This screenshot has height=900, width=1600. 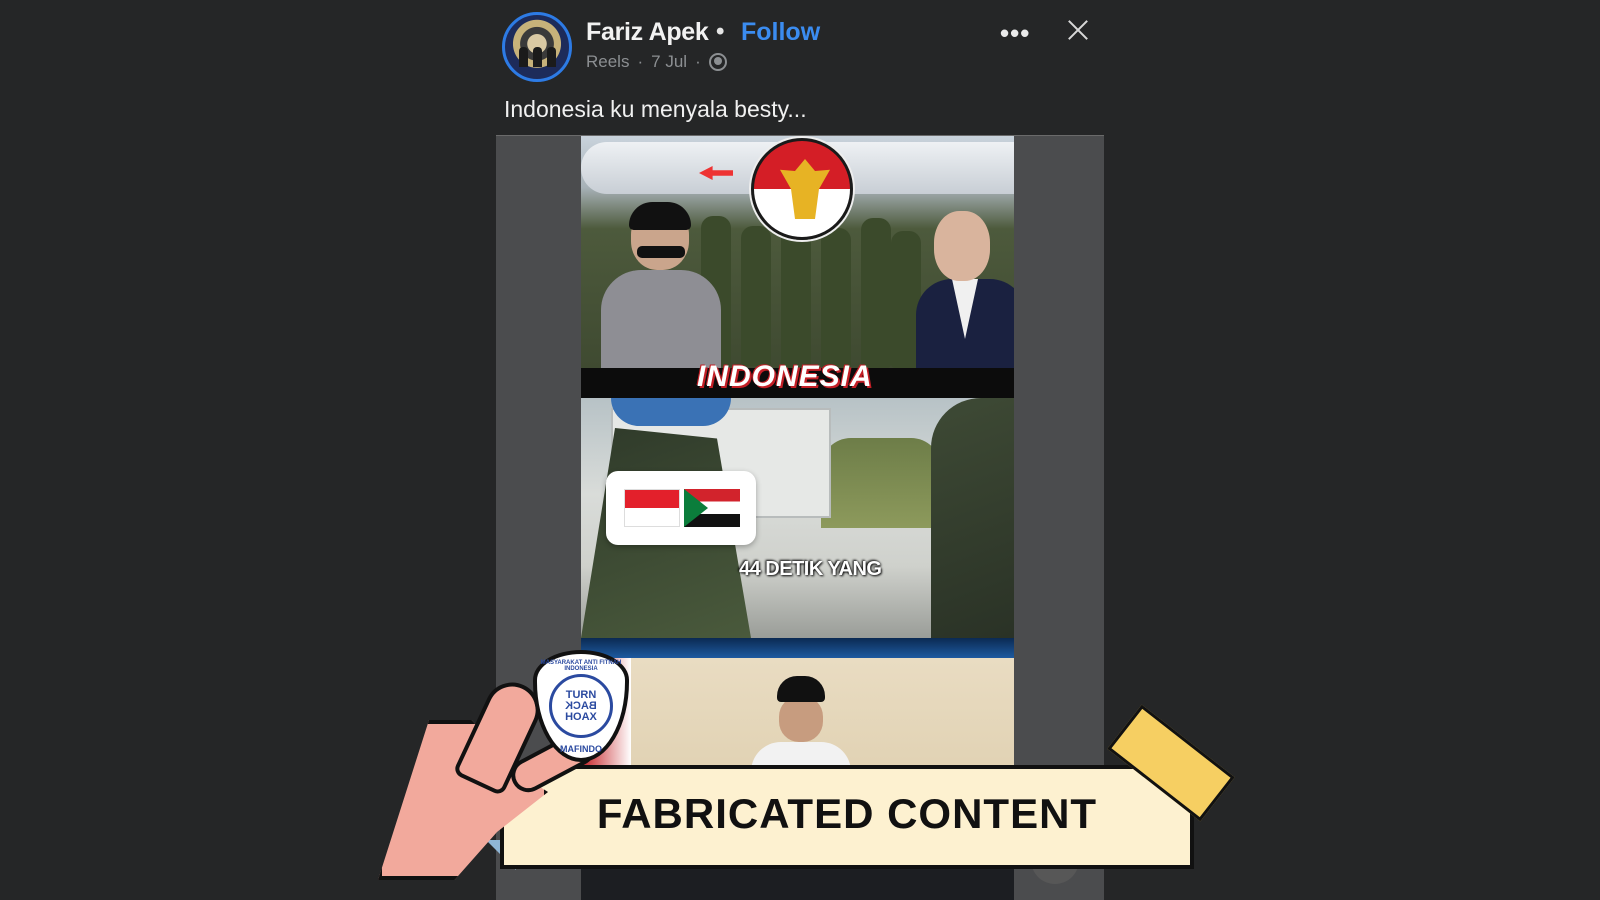 What do you see at coordinates (785, 376) in the screenshot?
I see `video-banner-text: INDONESIA` at bounding box center [785, 376].